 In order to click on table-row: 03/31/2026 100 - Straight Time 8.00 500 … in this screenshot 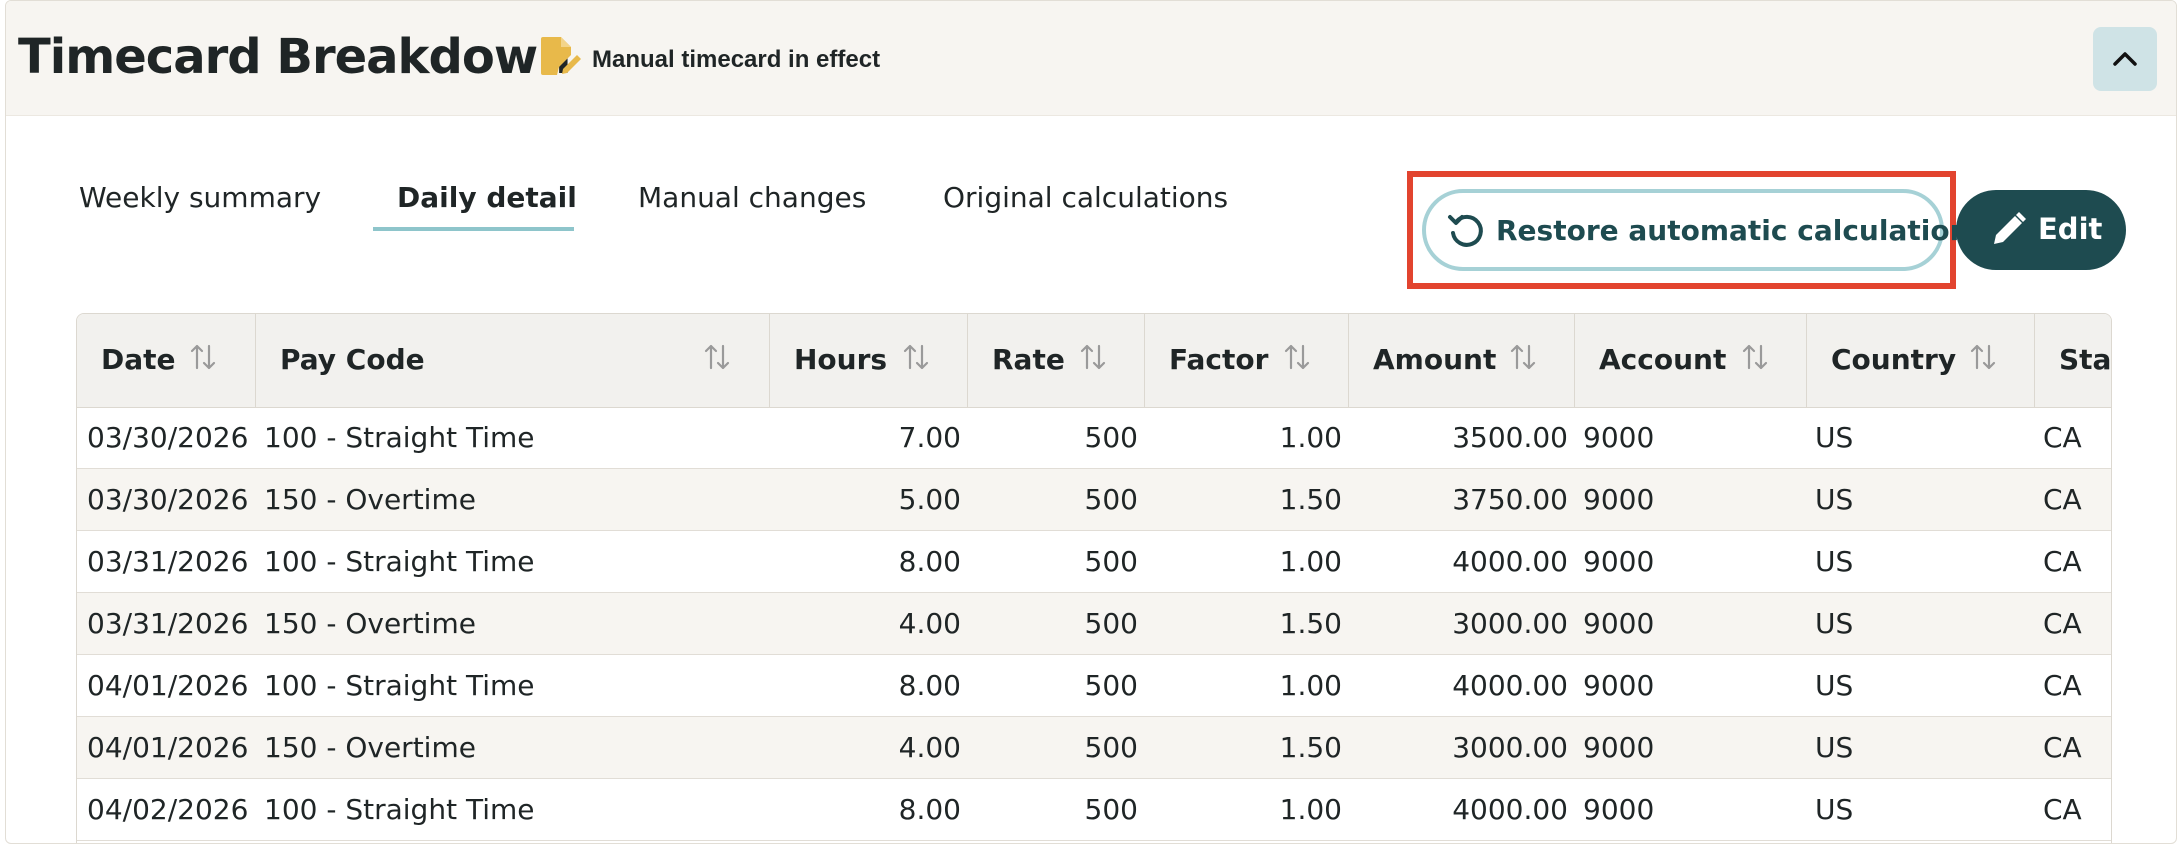, I will do `click(1094, 562)`.